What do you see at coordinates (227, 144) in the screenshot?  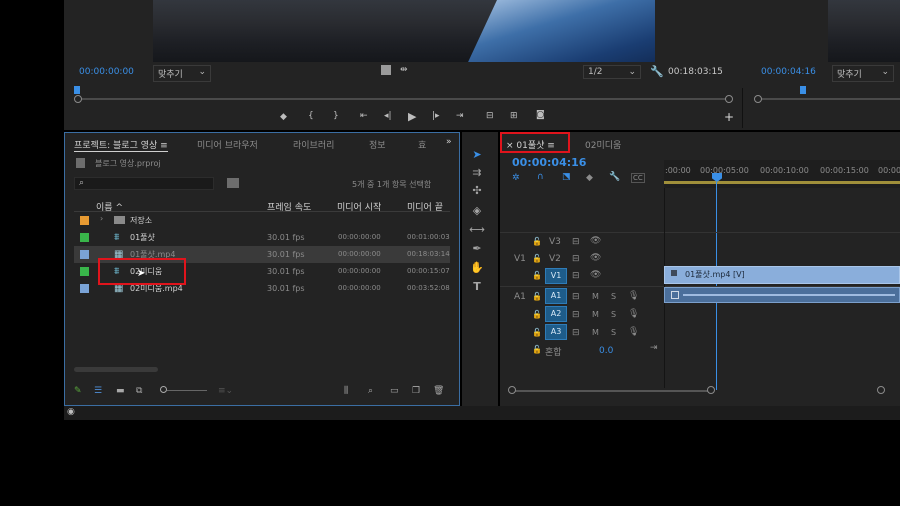 I see `tab-media-browser: 미디어 브라우저` at bounding box center [227, 144].